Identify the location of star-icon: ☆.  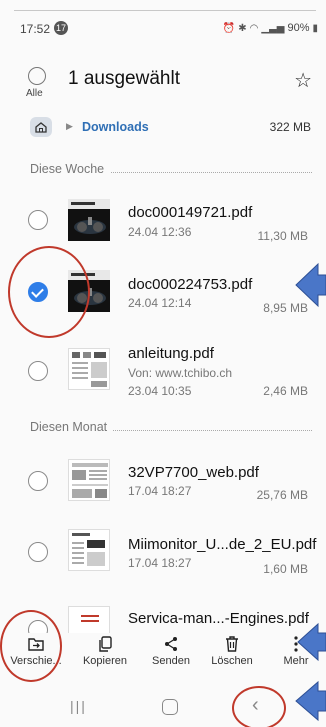
(303, 80).